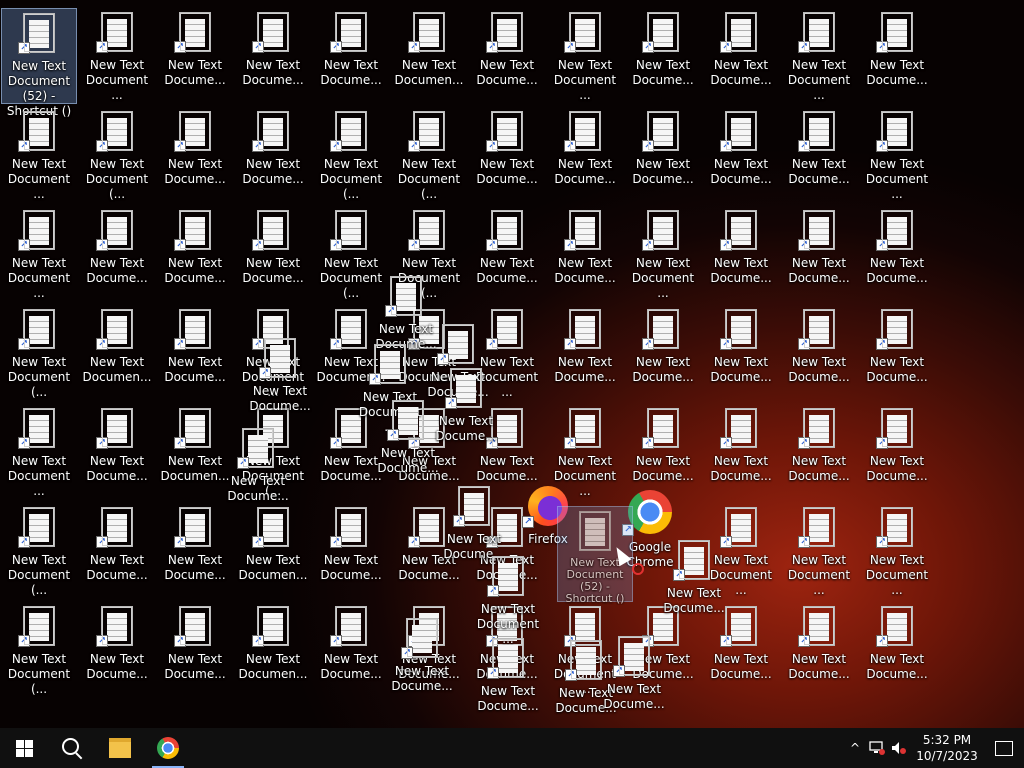 The height and width of the screenshot is (768, 1024). I want to click on desktop-icon: ↗New Text Document (52) - Shortcut (), so click(39, 63).